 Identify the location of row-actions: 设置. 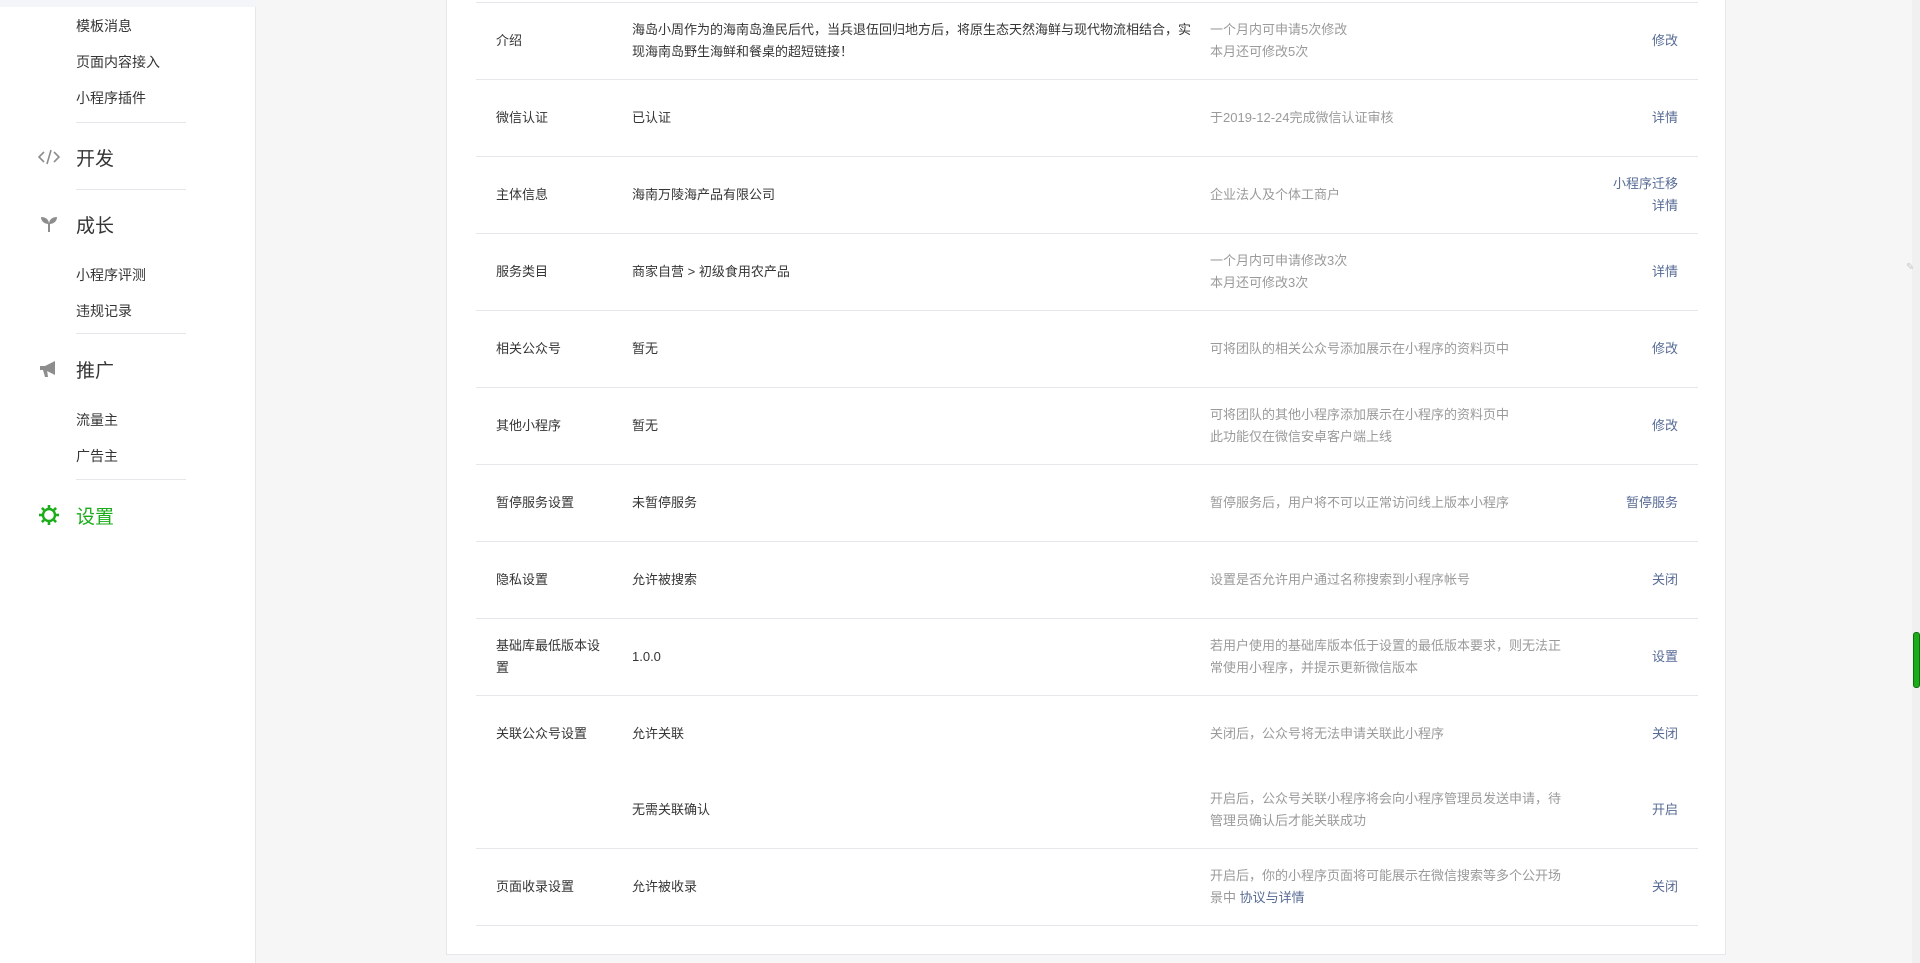
(1618, 657).